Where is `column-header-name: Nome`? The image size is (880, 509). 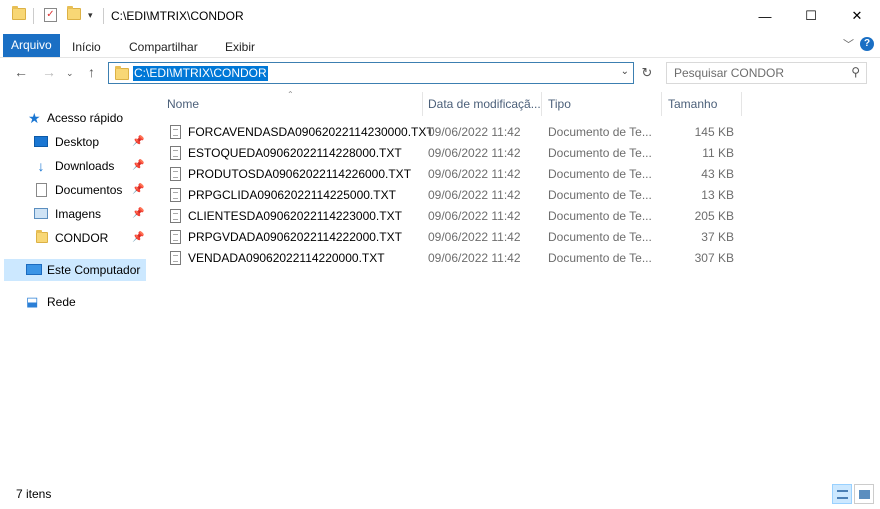
column-header-name: Nome is located at coordinates (294, 104).